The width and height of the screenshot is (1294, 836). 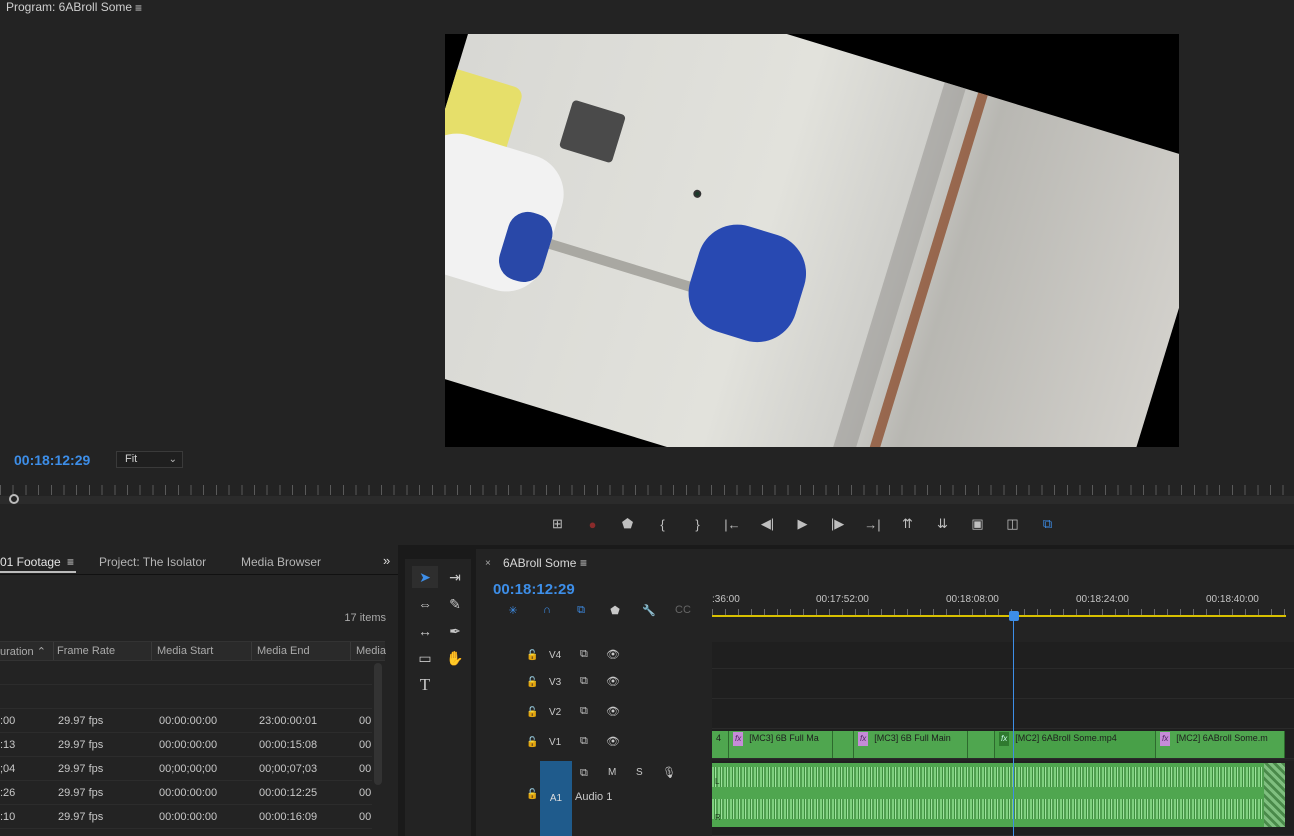 What do you see at coordinates (186, 769) in the screenshot?
I see `table-row: ;04 29.97 fps 00;00;00;00 00;00;07;03 00` at bounding box center [186, 769].